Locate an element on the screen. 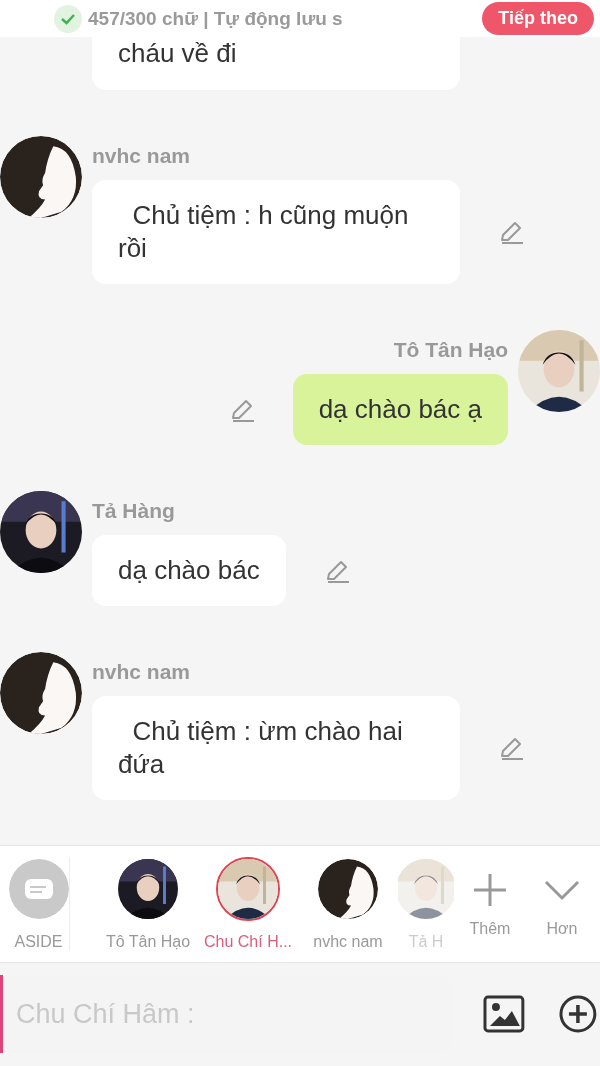 The height and width of the screenshot is (1066, 600). sender-name: Tô Tân Hạo is located at coordinates (450, 350).